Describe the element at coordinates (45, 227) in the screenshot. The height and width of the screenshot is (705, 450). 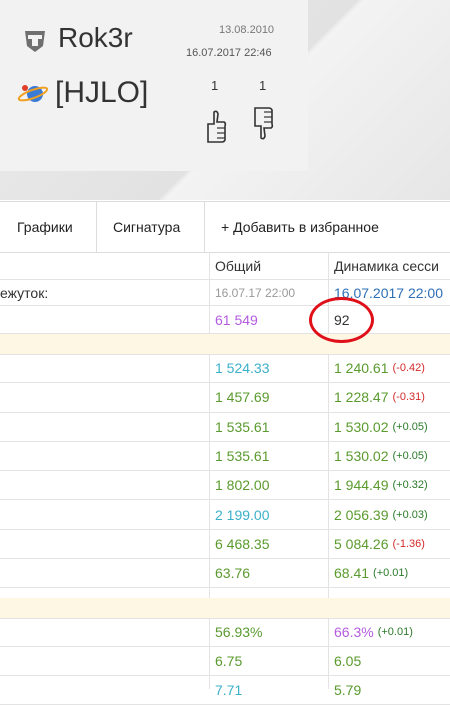
I see `tab-charts: Графики` at that location.